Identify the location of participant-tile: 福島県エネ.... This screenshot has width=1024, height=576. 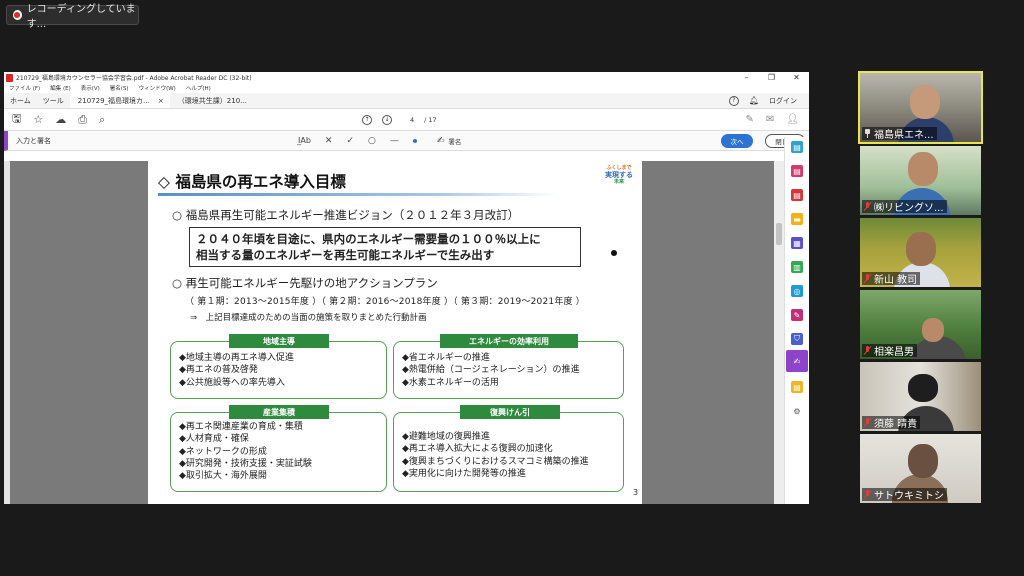
(920, 107).